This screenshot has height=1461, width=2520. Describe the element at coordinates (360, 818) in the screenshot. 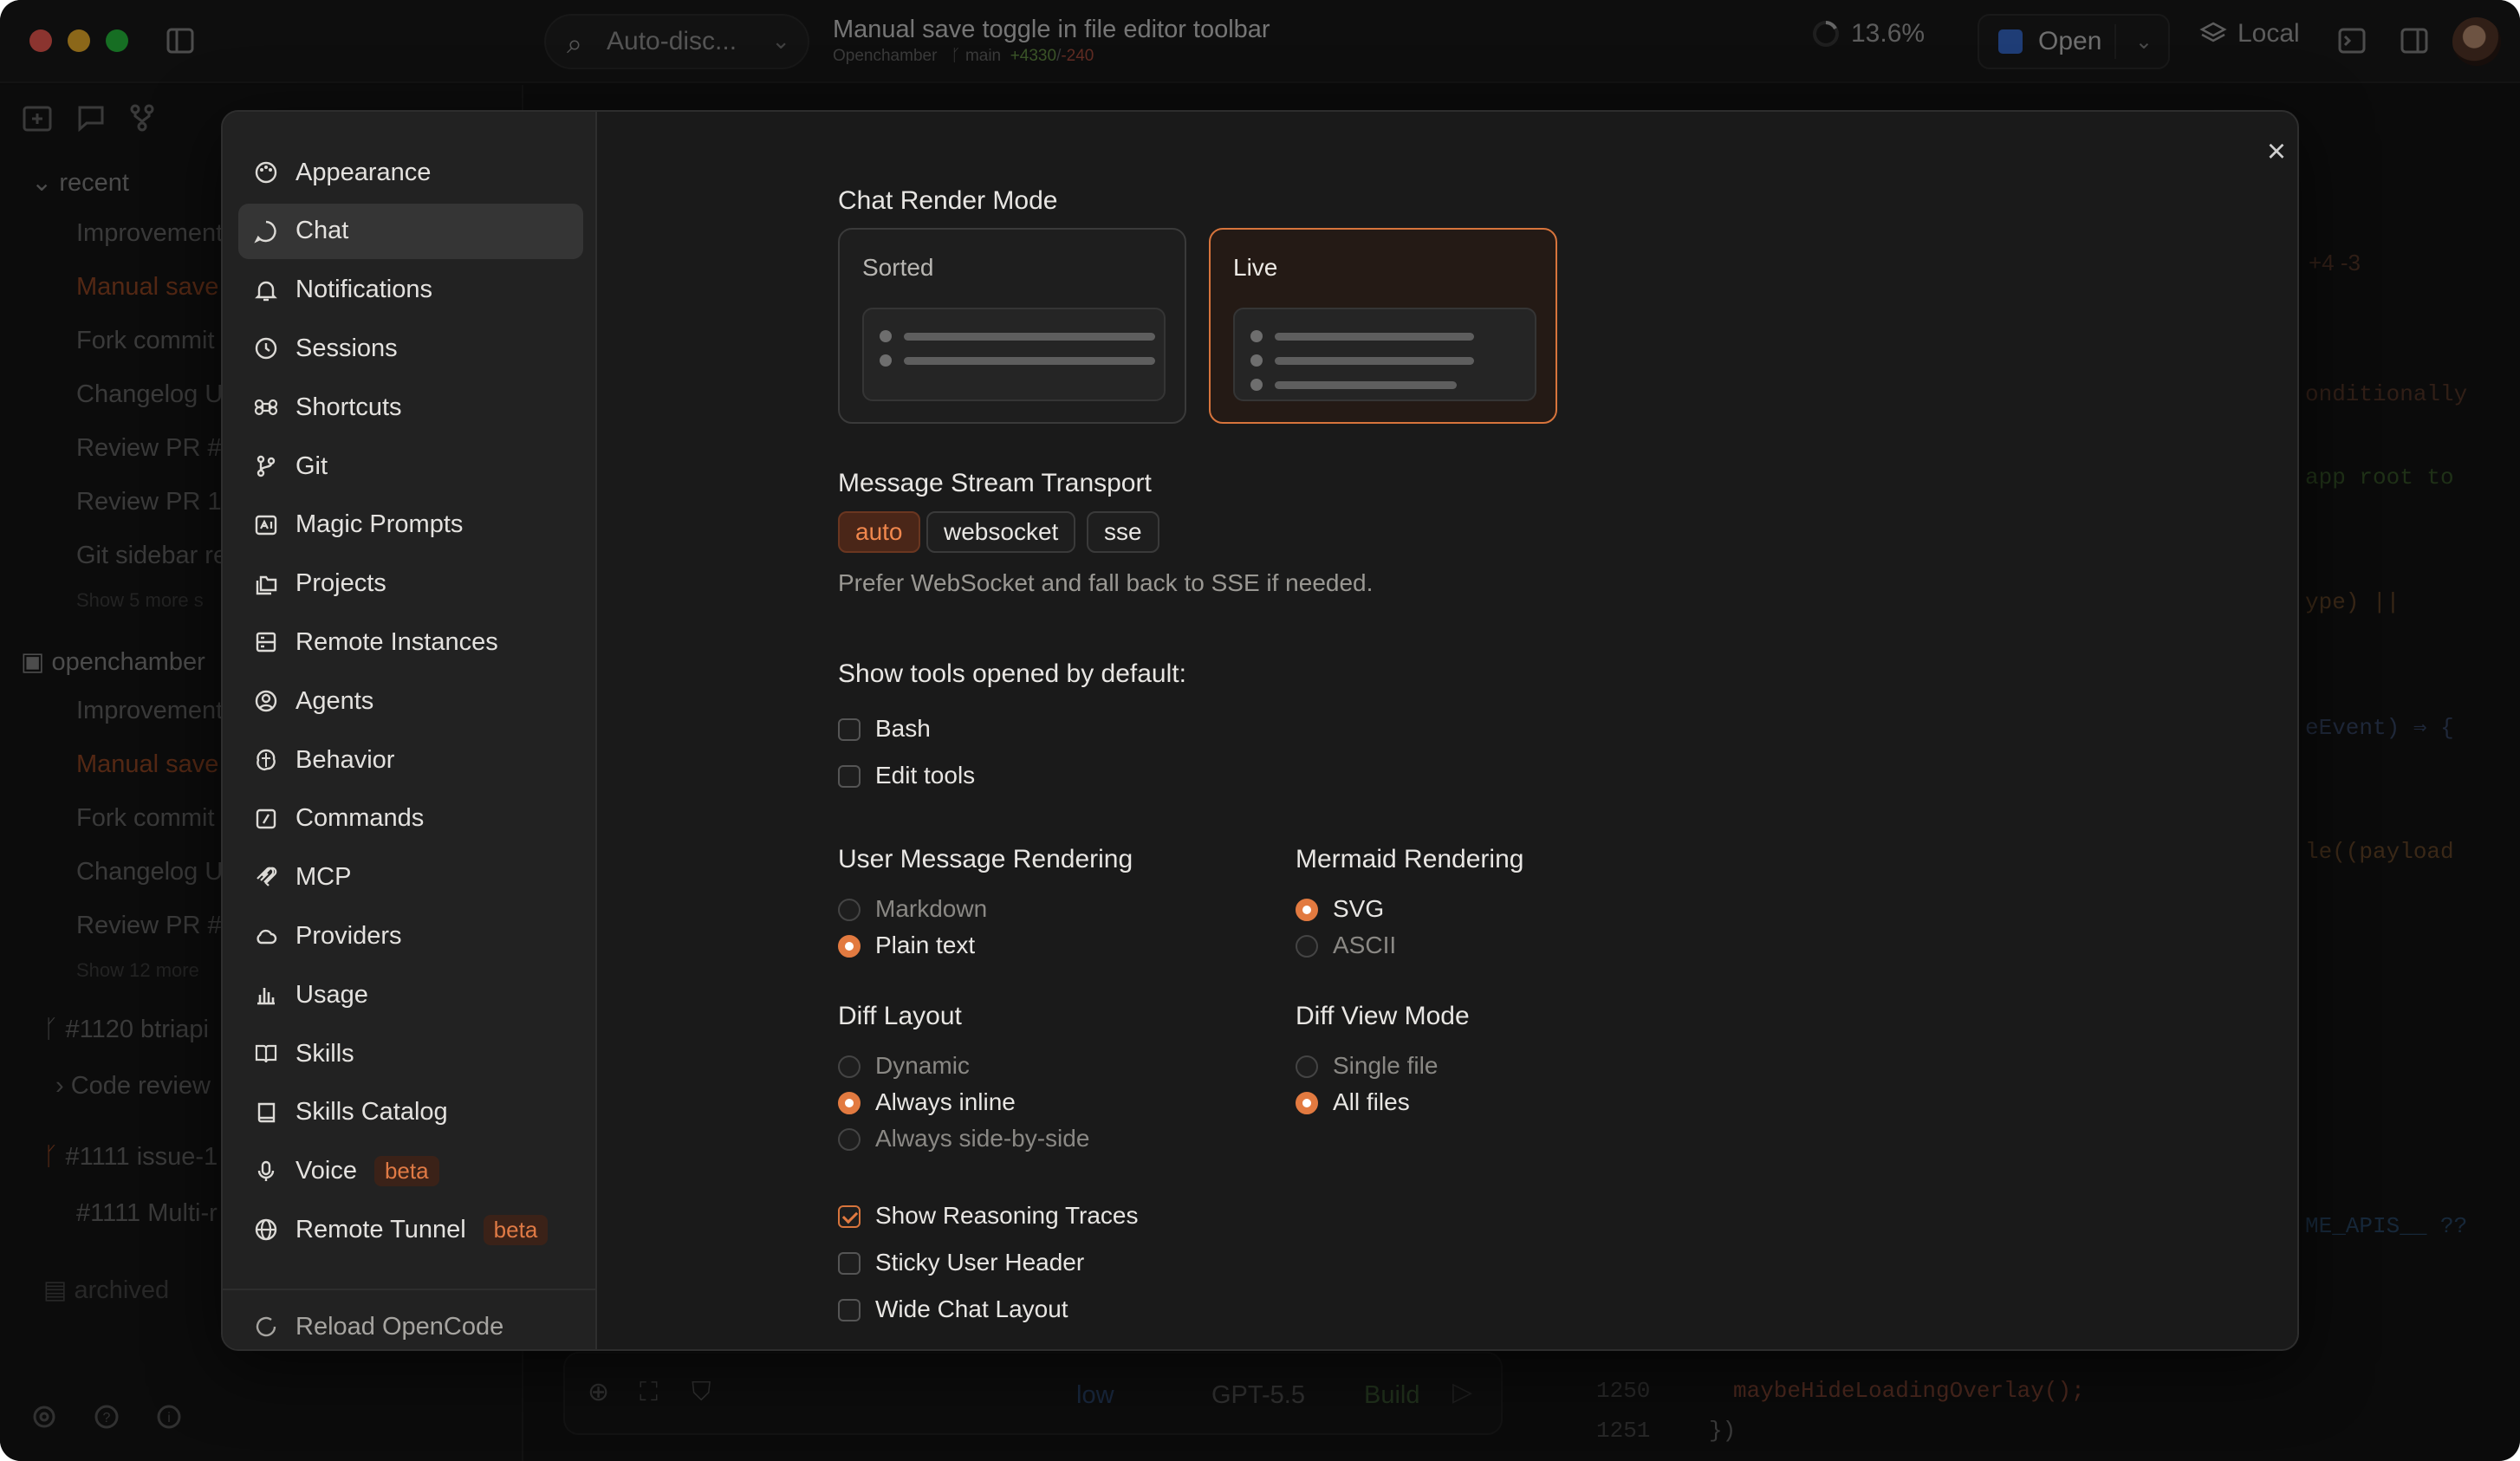

I see `nav-item-label: Commands` at that location.